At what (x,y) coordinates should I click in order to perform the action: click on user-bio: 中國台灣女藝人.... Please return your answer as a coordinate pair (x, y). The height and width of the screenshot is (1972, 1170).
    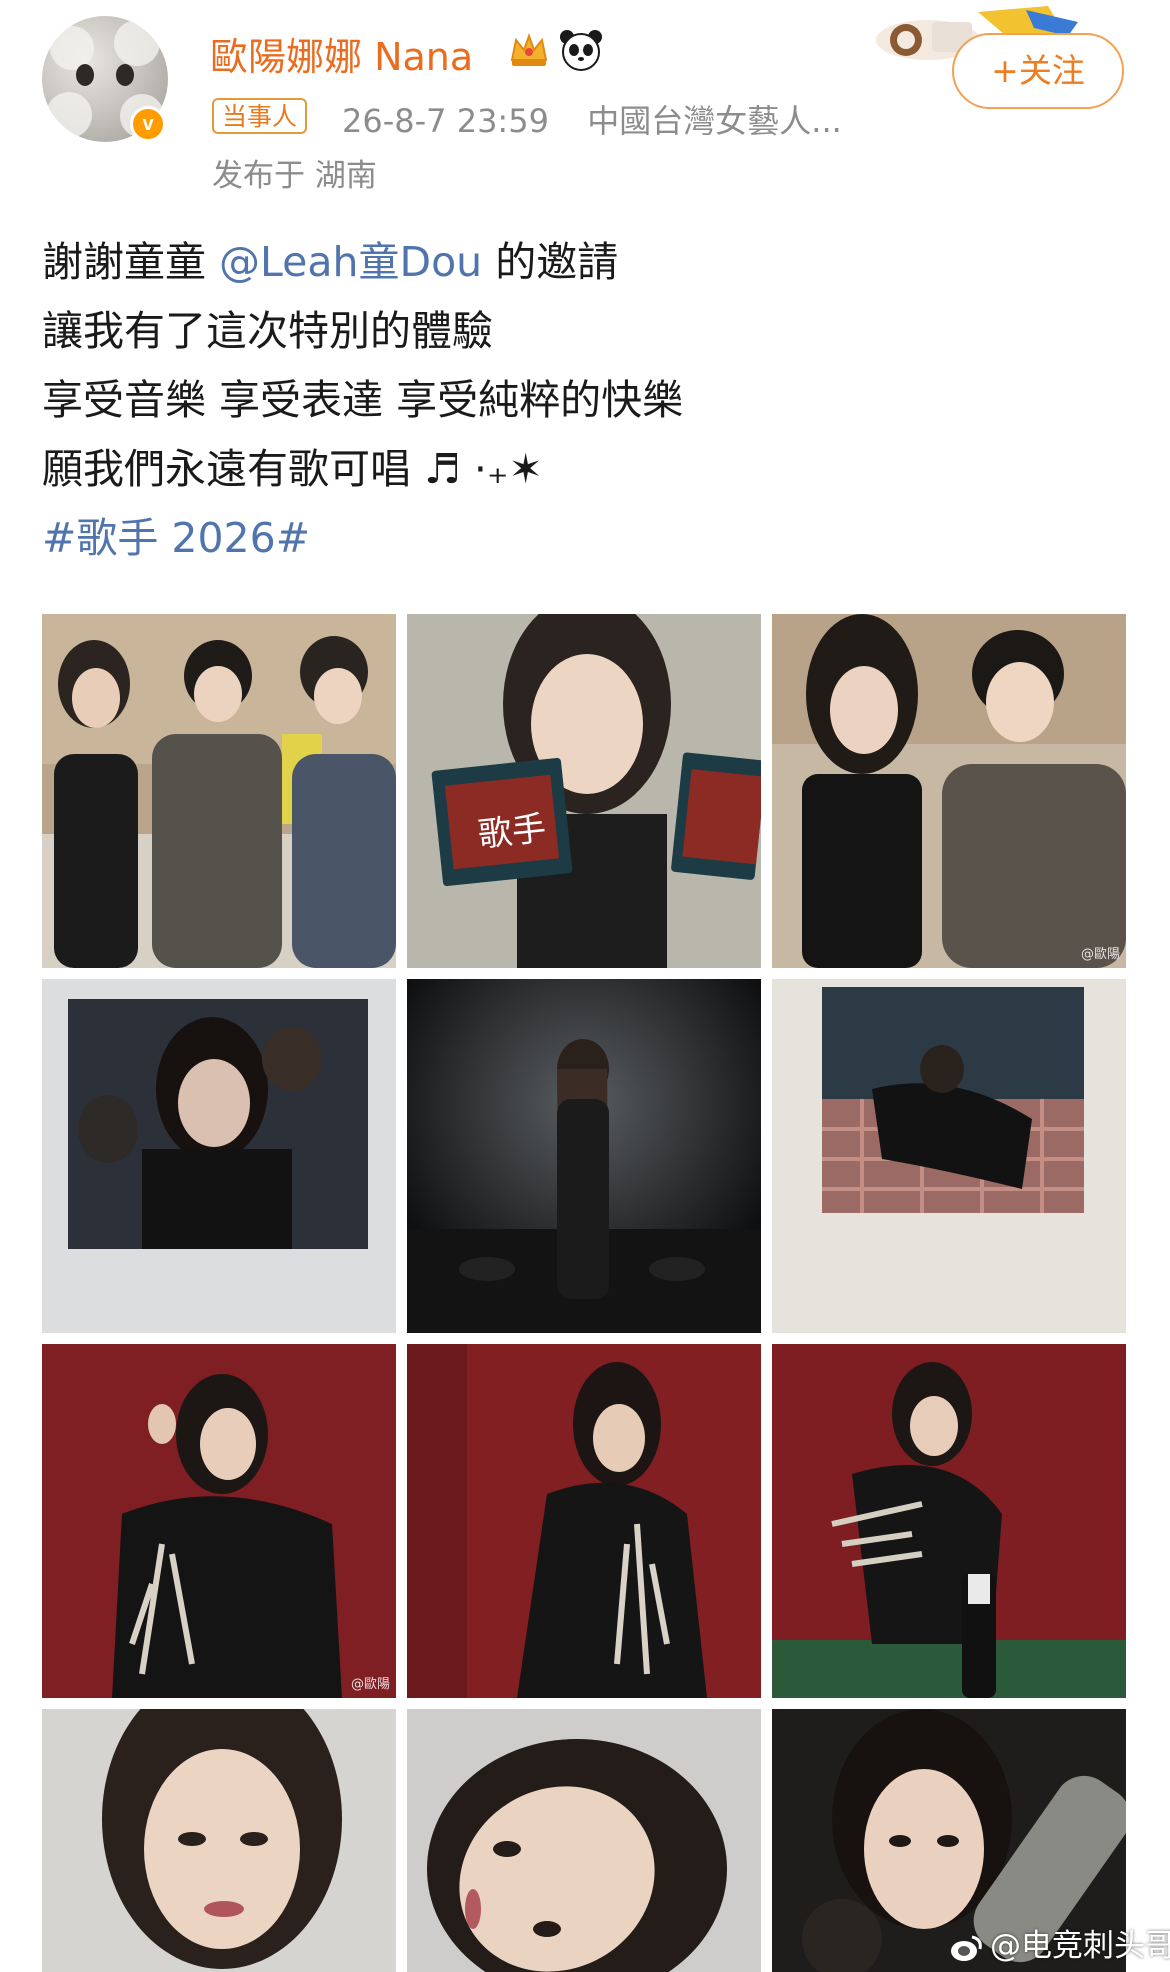
    Looking at the image, I should click on (714, 121).